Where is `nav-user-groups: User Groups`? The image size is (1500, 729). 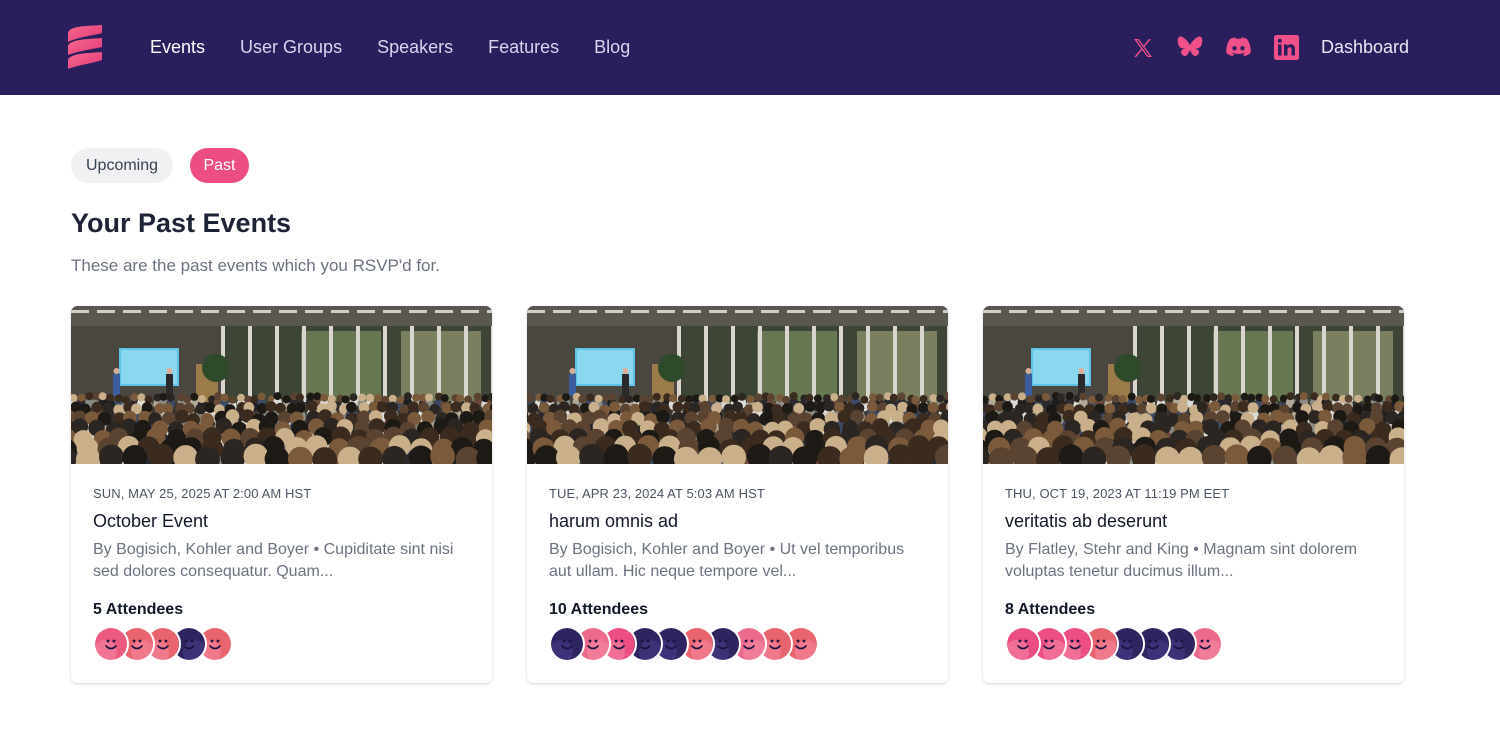
nav-user-groups: User Groups is located at coordinates (291, 47).